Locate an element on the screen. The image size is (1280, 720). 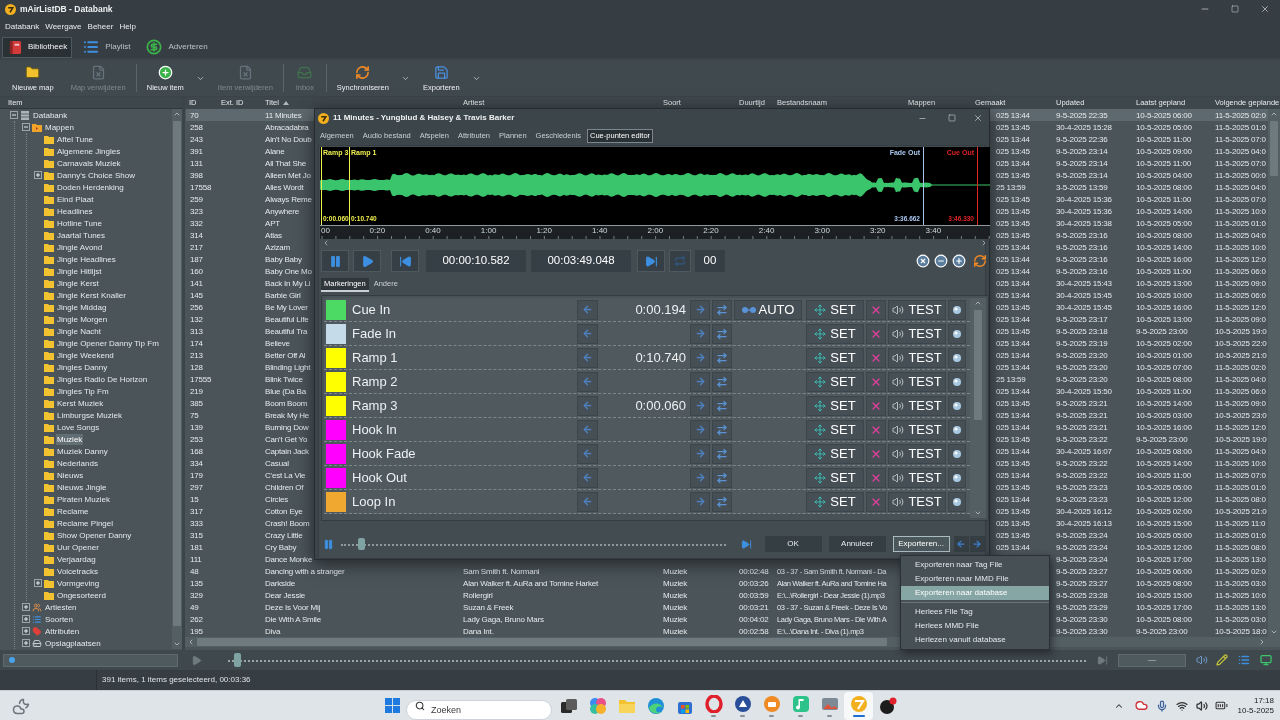
tree-item: Reclame Pingel is located at coordinates (85, 523).